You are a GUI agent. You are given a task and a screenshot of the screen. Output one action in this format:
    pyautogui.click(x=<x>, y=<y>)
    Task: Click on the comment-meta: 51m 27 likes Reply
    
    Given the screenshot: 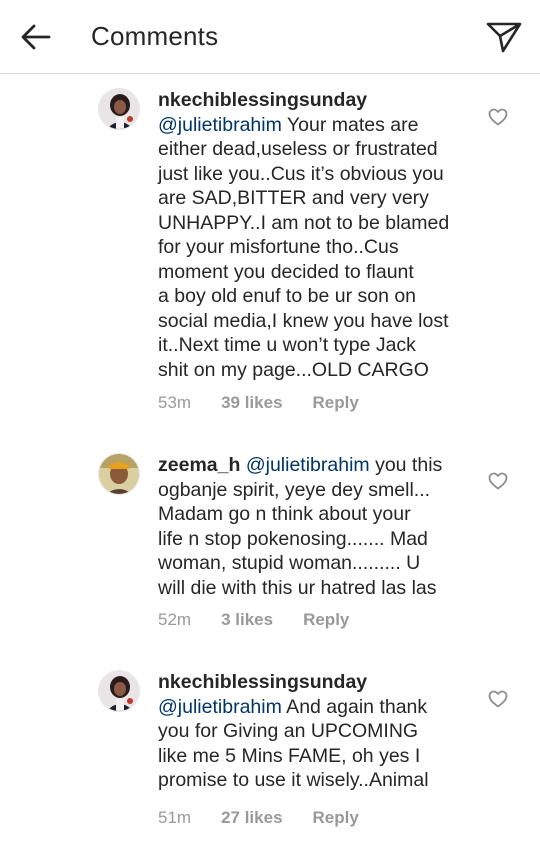 What is the action you would take?
    pyautogui.click(x=258, y=818)
    